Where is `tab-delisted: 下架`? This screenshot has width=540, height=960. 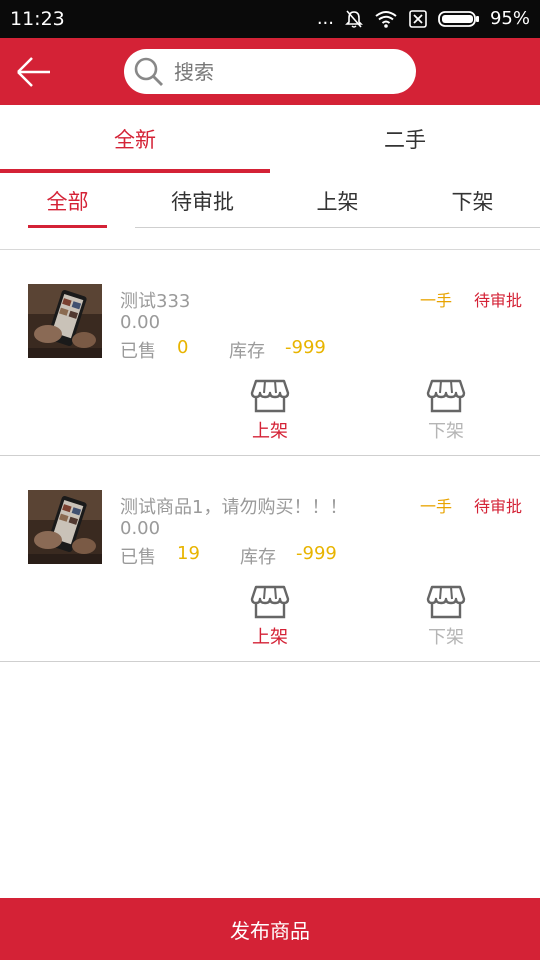 tab-delisted: 下架 is located at coordinates (472, 201).